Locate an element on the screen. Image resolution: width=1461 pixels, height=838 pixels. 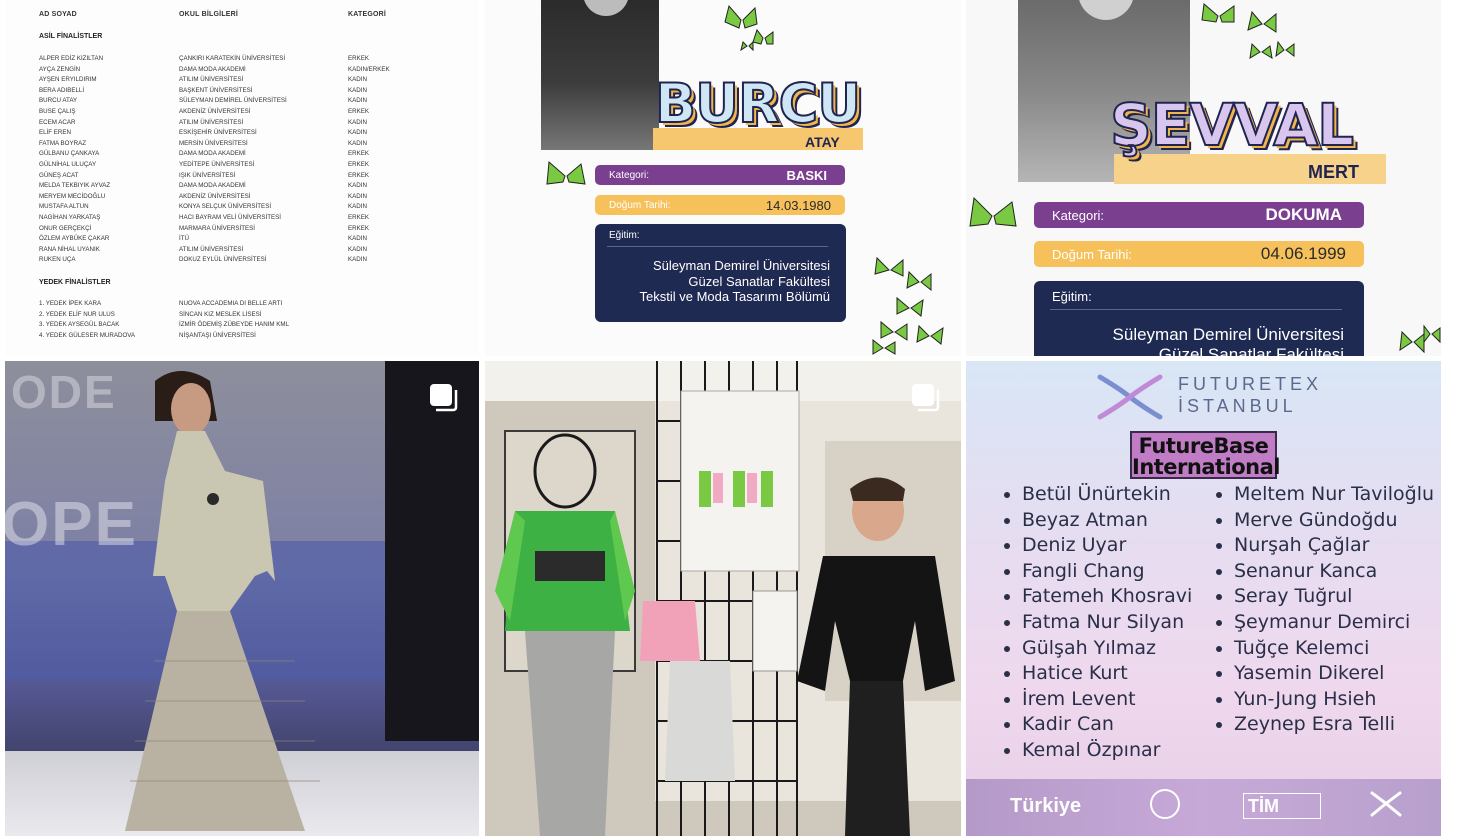
category-pill: Kategori: DOKUMA is located at coordinates (1199, 215).